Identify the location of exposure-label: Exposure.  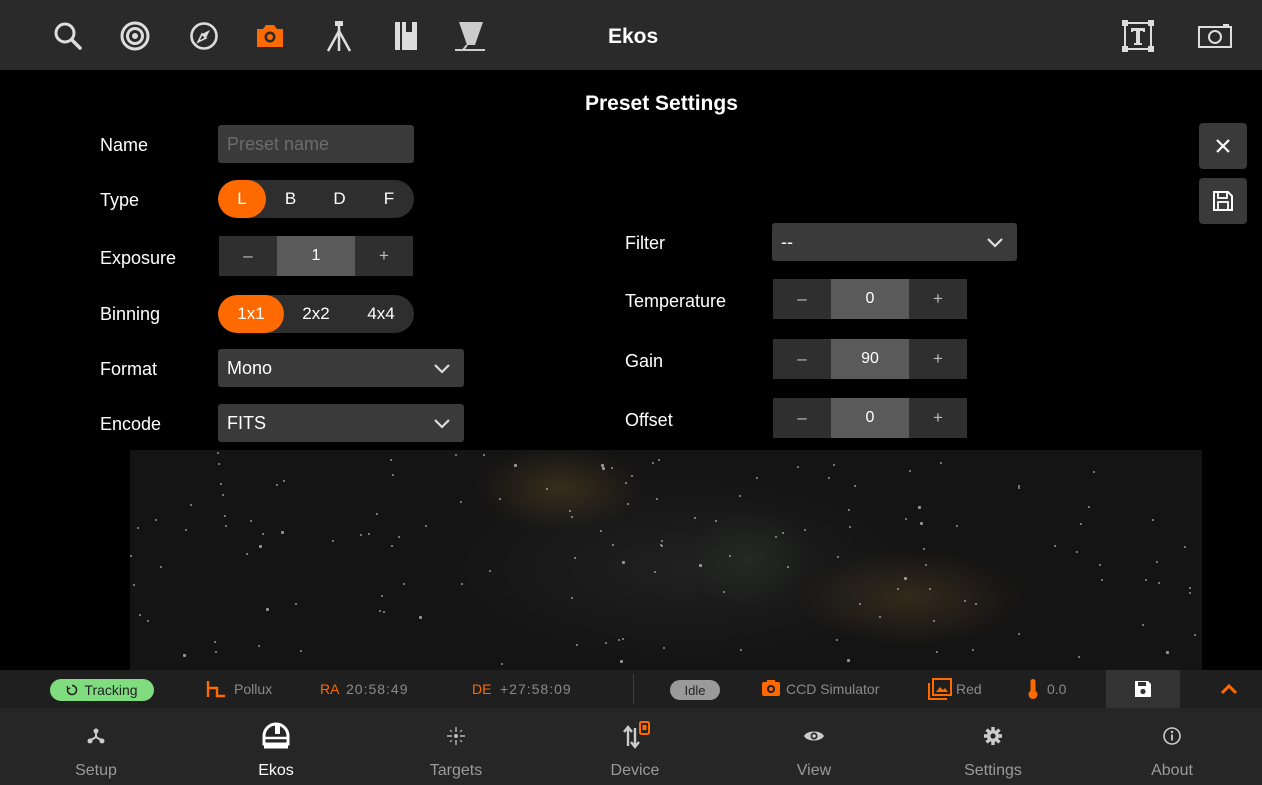
(138, 258).